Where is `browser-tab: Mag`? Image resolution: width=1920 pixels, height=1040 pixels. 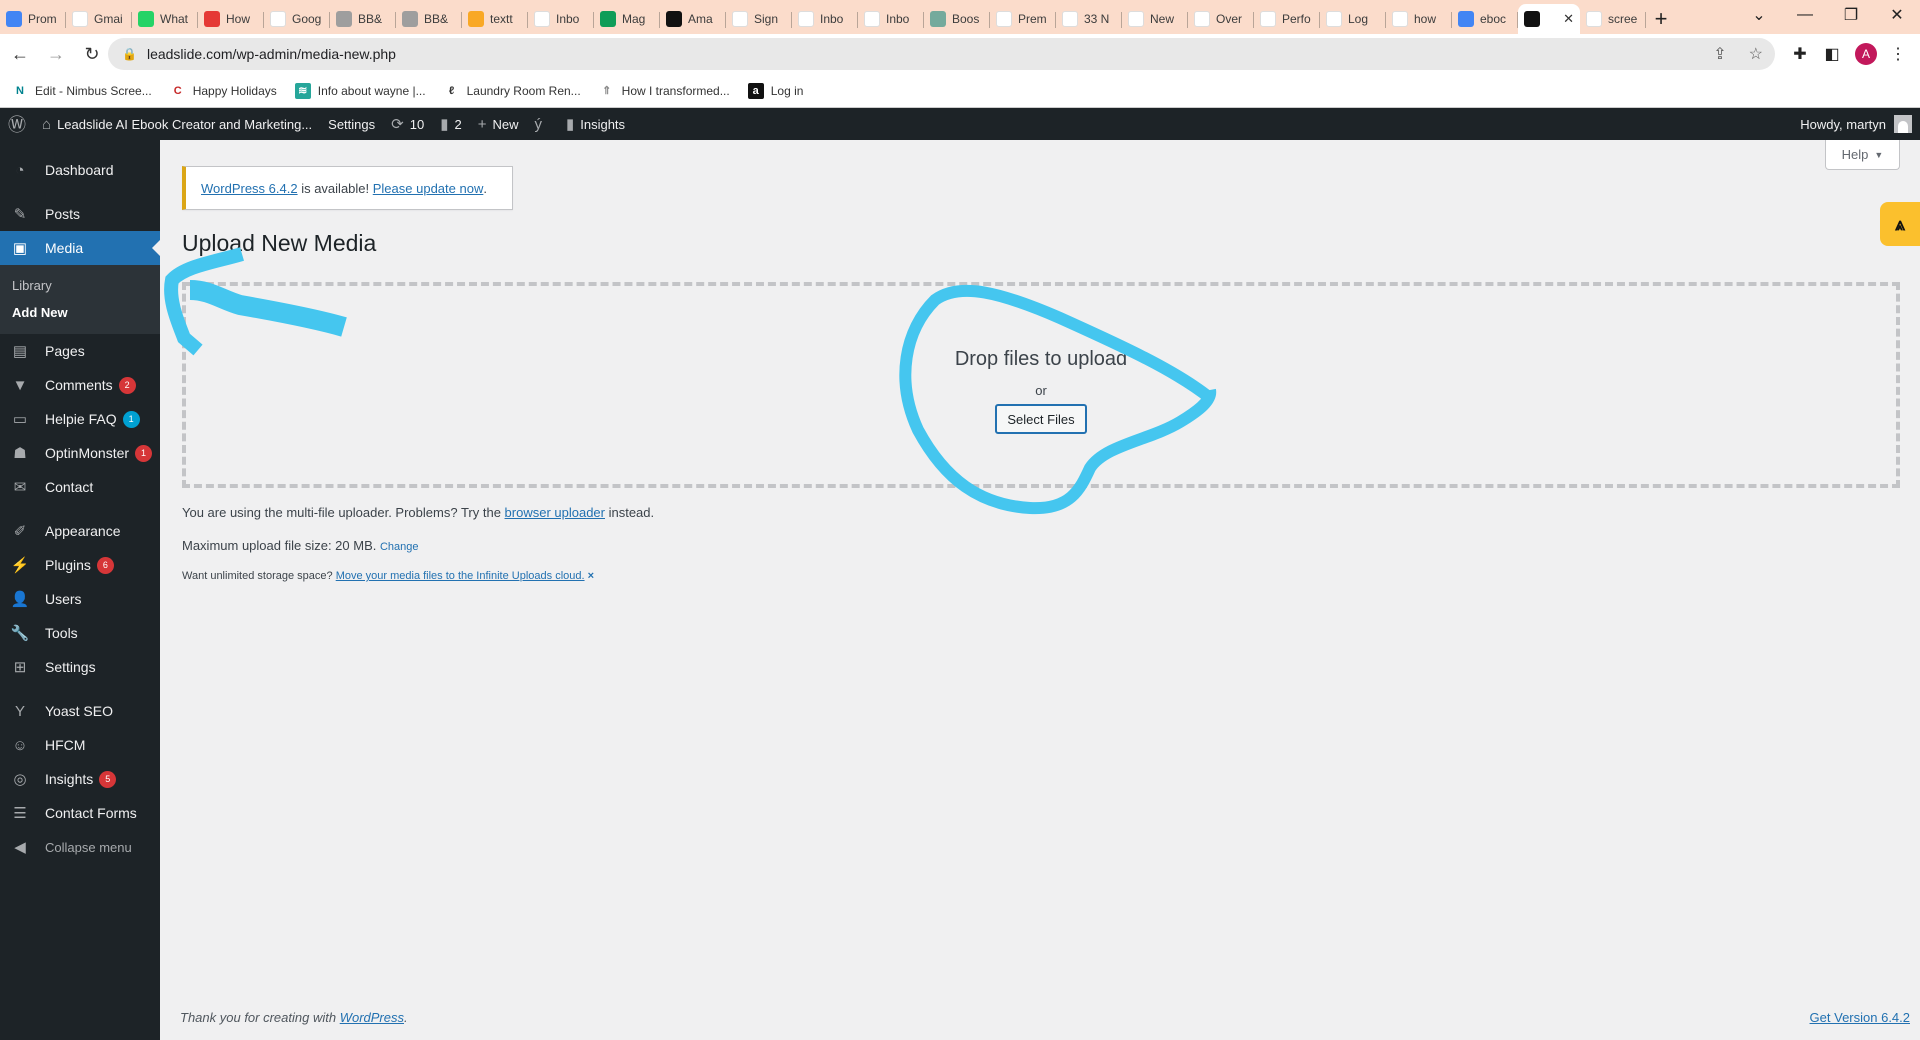
browser-tab: Mag is located at coordinates (627, 19).